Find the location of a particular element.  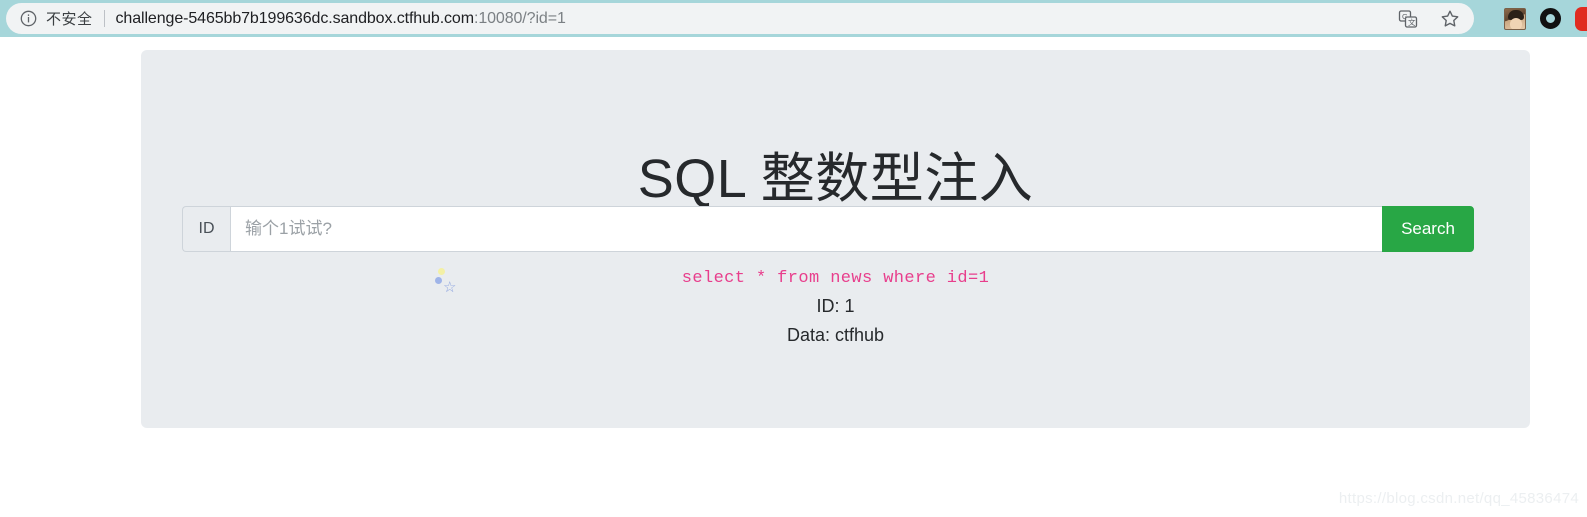

result-id-line: ID: 1 is located at coordinates (835, 305).